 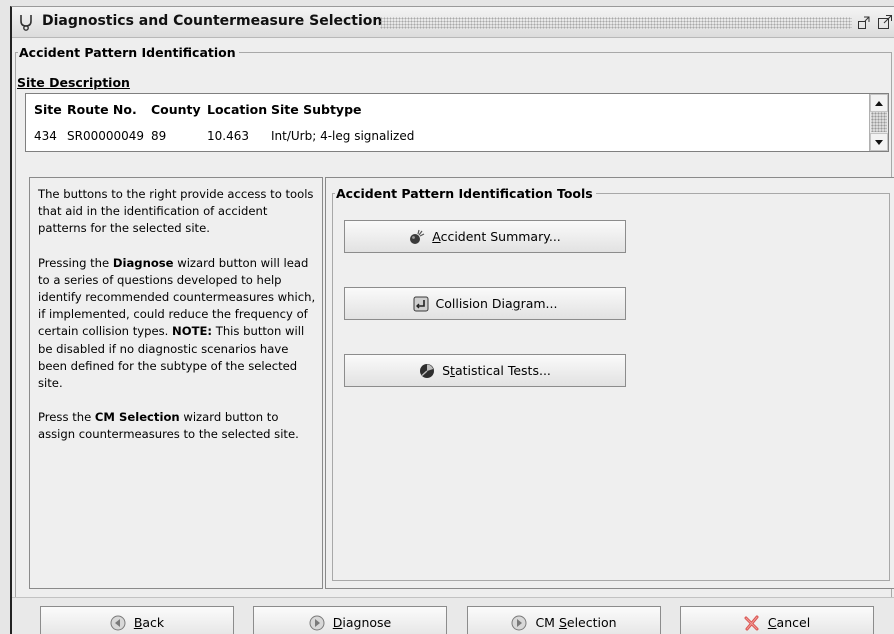 What do you see at coordinates (421, 303) in the screenshot?
I see `collision-diagram-icon` at bounding box center [421, 303].